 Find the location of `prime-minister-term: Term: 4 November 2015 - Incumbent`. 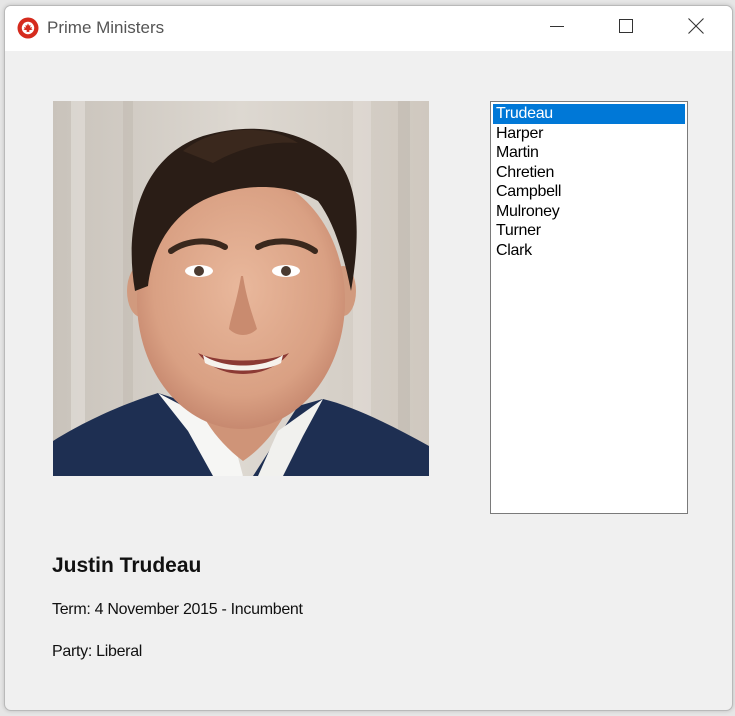

prime-minister-term: Term: 4 November 2015 - Incumbent is located at coordinates (177, 609).